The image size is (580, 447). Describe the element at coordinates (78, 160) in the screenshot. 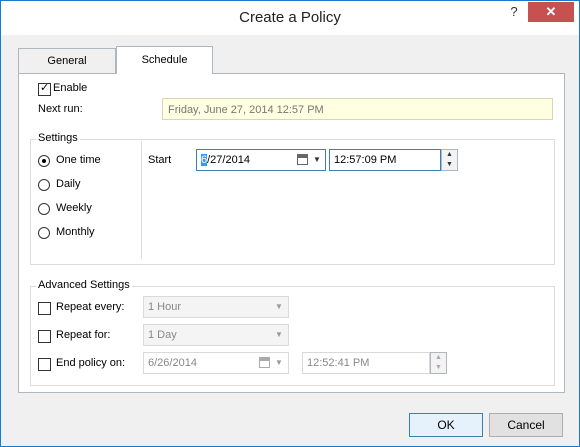

I see `radio-one-time-label: One time` at that location.